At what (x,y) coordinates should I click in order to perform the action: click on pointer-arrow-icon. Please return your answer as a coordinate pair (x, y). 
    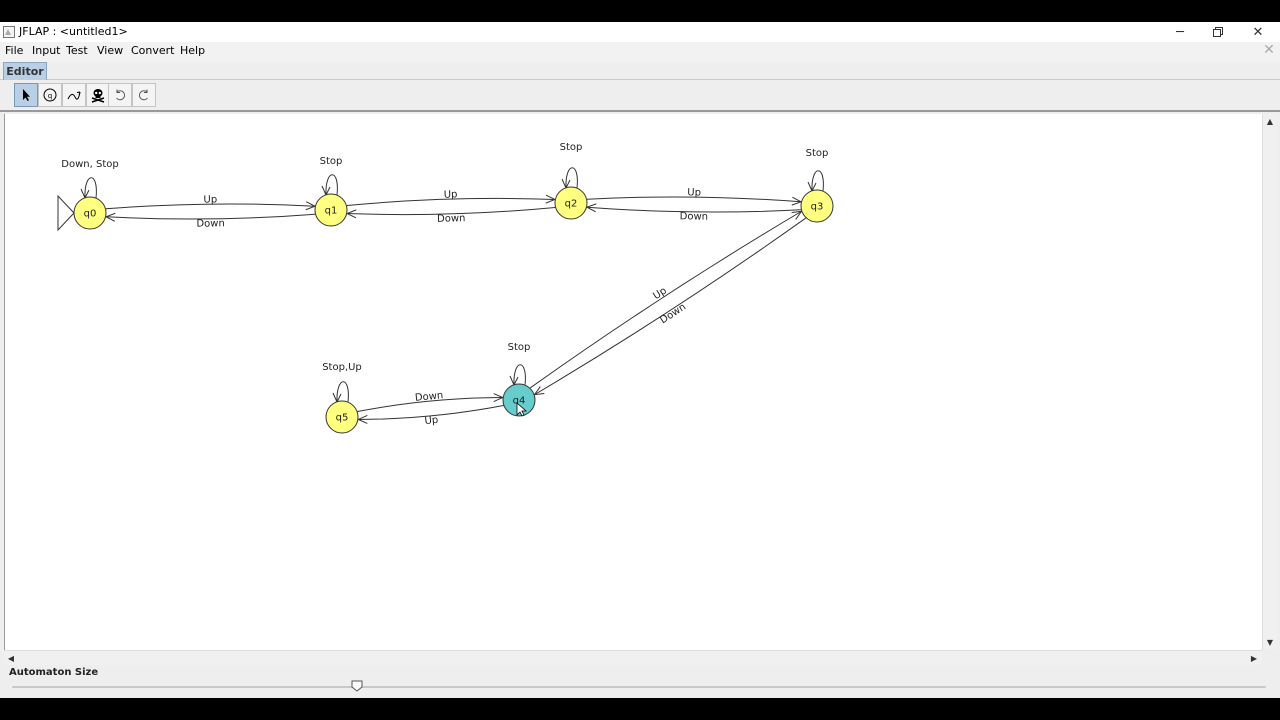
    Looking at the image, I should click on (26, 95).